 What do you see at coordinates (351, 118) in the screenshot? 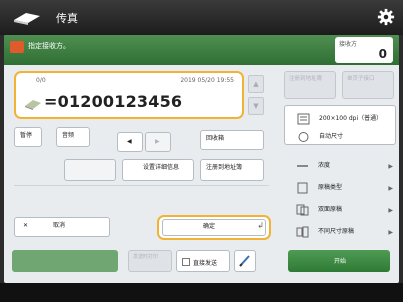
I see `resolution-label: 200×100 dpi（普通）` at bounding box center [351, 118].